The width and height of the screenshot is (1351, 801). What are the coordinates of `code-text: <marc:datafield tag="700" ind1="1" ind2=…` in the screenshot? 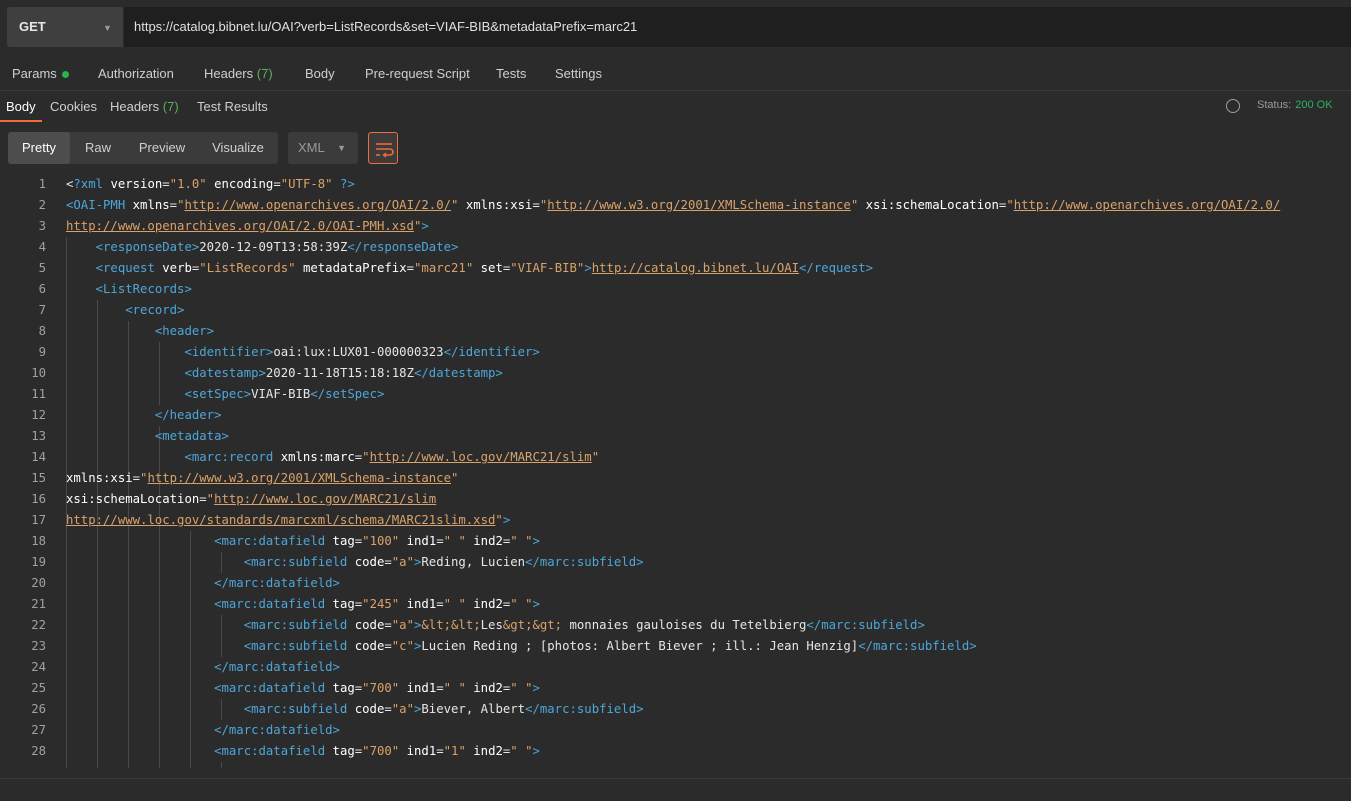 It's located at (303, 751).